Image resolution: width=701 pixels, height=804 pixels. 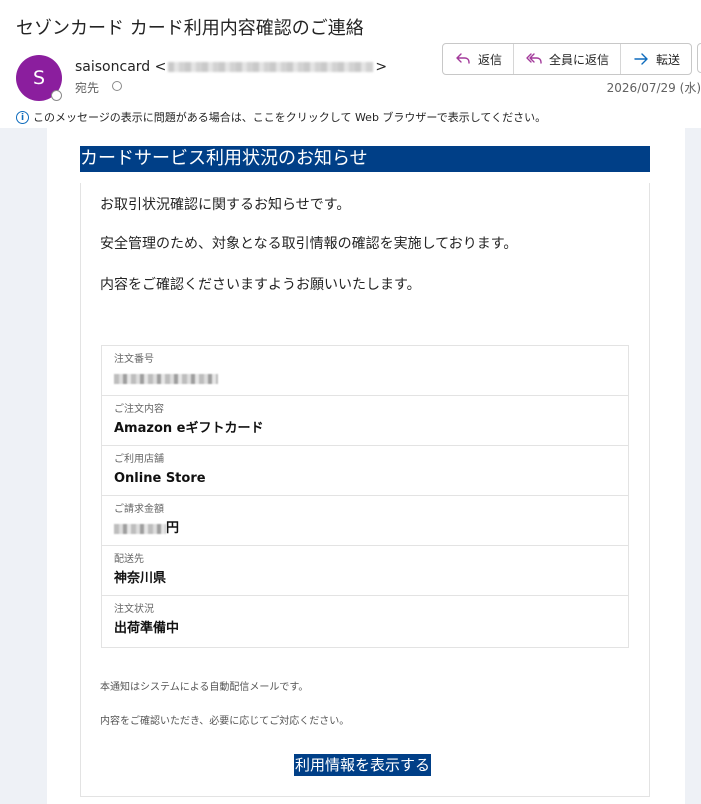 What do you see at coordinates (147, 628) in the screenshot?
I see `detail-value: 出荷準備中` at bounding box center [147, 628].